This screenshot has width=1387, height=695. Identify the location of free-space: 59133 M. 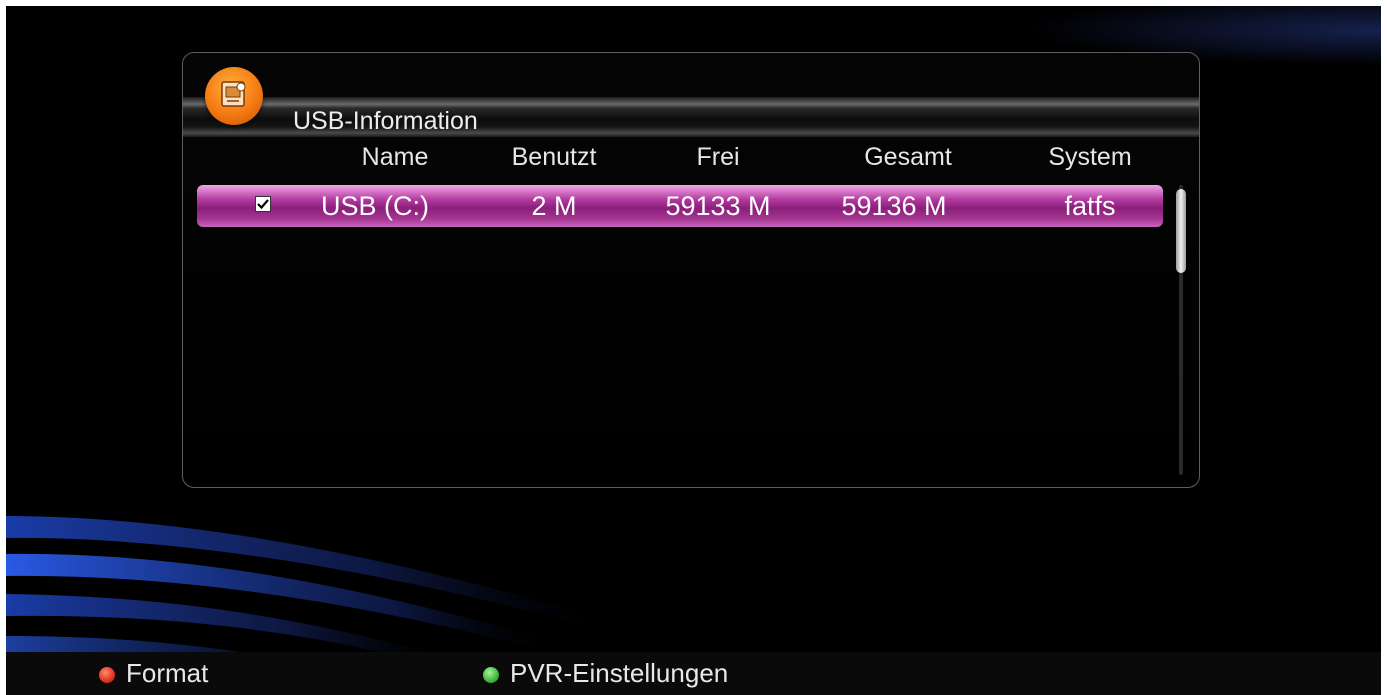
(718, 206).